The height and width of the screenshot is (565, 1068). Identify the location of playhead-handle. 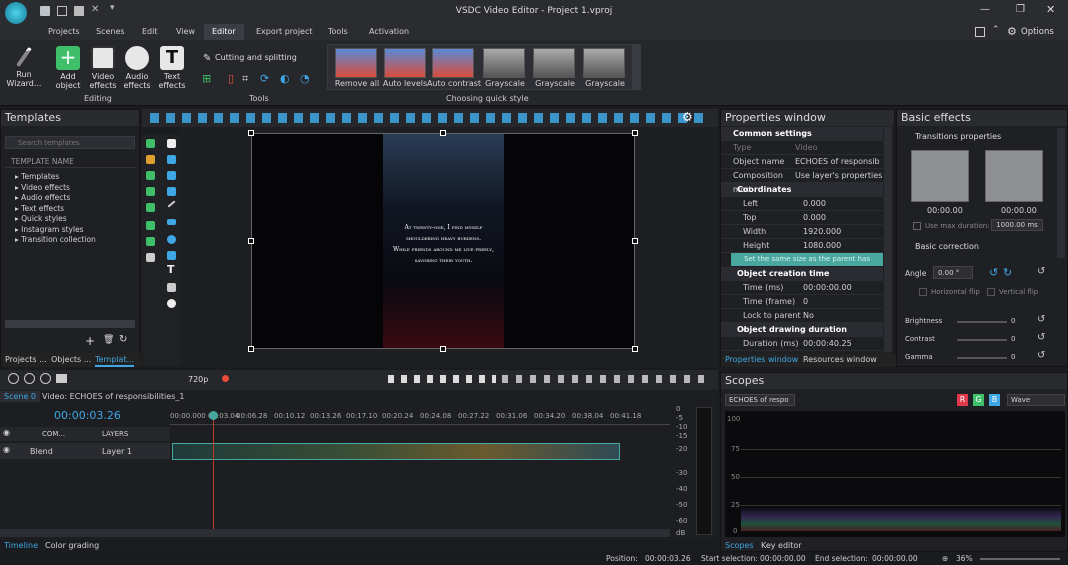
(213, 415).